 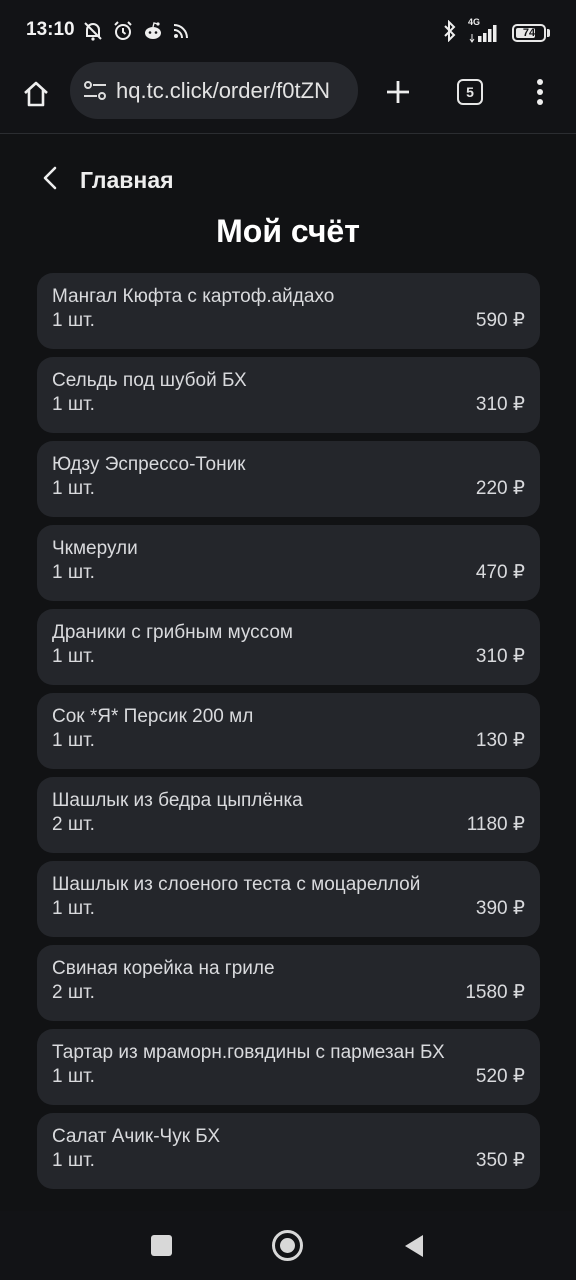 I want to click on order-item-price: 130 ₽, so click(x=500, y=740).